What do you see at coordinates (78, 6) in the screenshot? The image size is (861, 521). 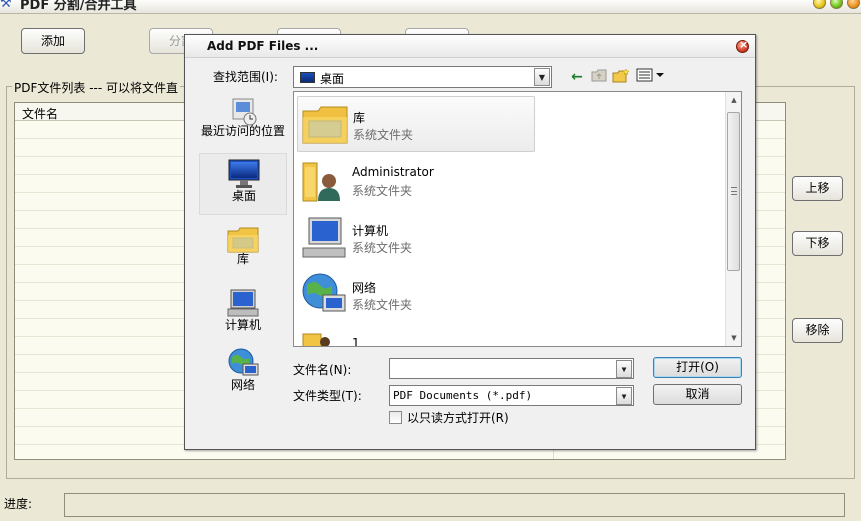 I see `main-window-title: PDF 分割/合并工具` at bounding box center [78, 6].